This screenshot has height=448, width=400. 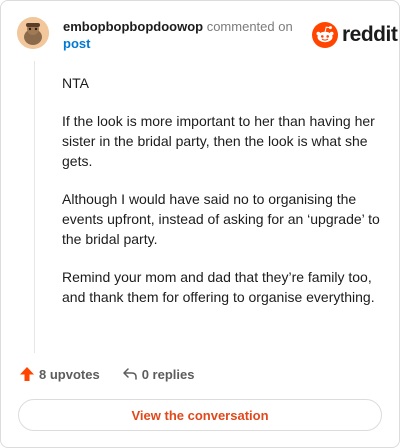 I want to click on upvote-button: 8 upvotes, so click(x=59, y=374).